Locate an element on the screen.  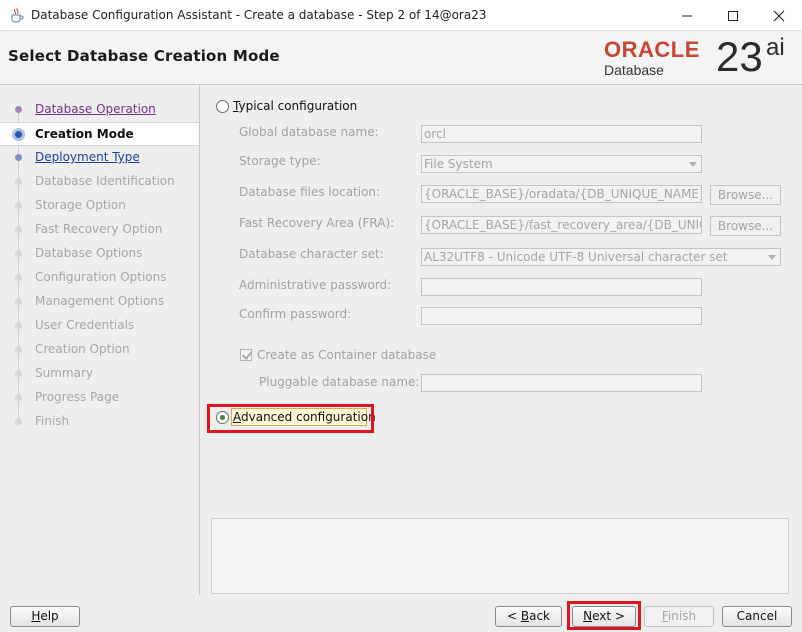
nav-item-finish: Finish is located at coordinates (99, 422).